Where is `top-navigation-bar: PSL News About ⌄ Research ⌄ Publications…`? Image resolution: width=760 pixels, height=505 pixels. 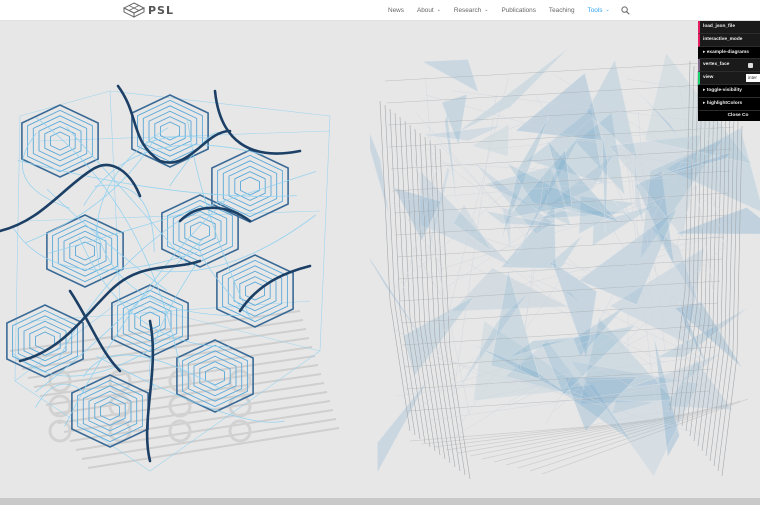
top-navigation-bar: PSL News About ⌄ Research ⌄ Publications… is located at coordinates (380, 10).